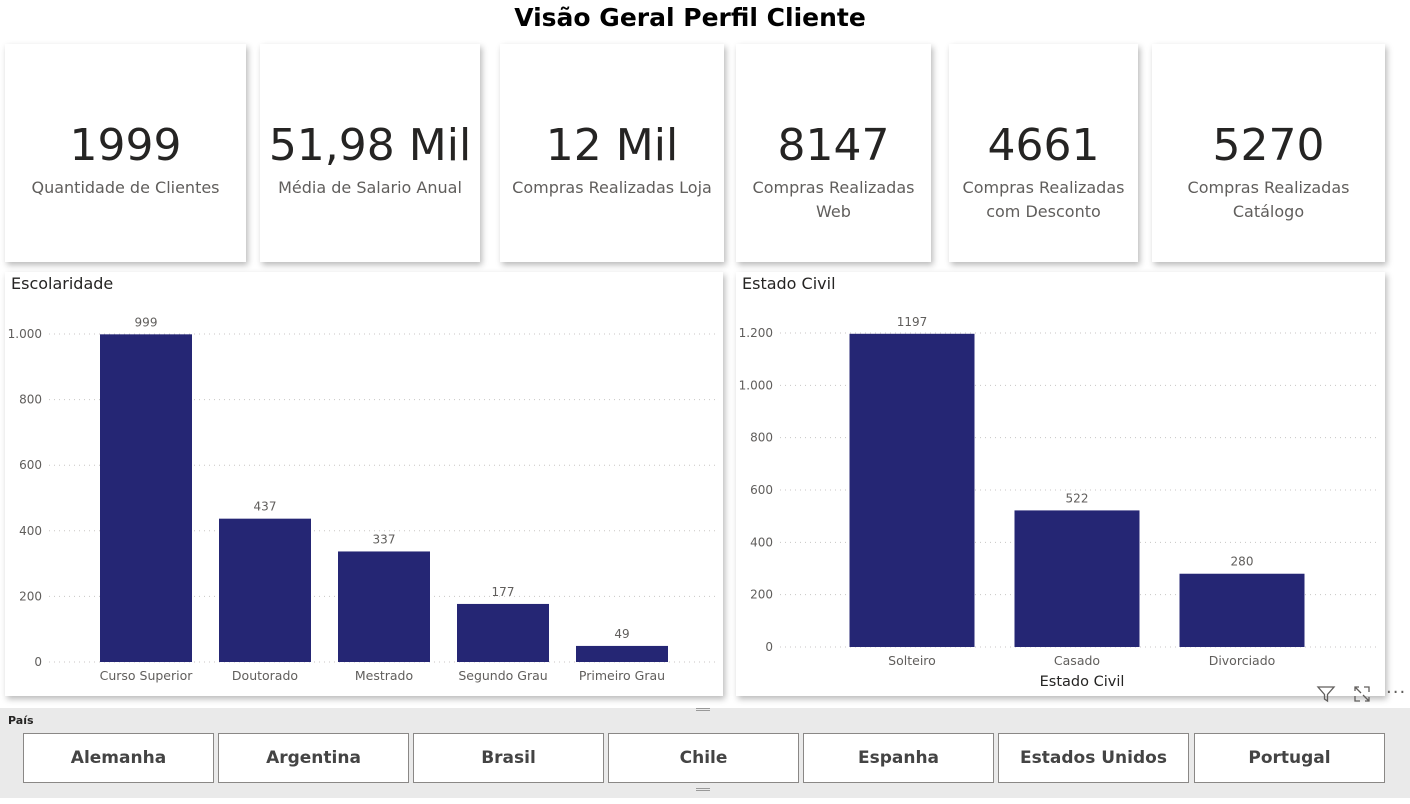  Describe the element at coordinates (384, 539) in the screenshot. I see `data-label: 337` at that location.